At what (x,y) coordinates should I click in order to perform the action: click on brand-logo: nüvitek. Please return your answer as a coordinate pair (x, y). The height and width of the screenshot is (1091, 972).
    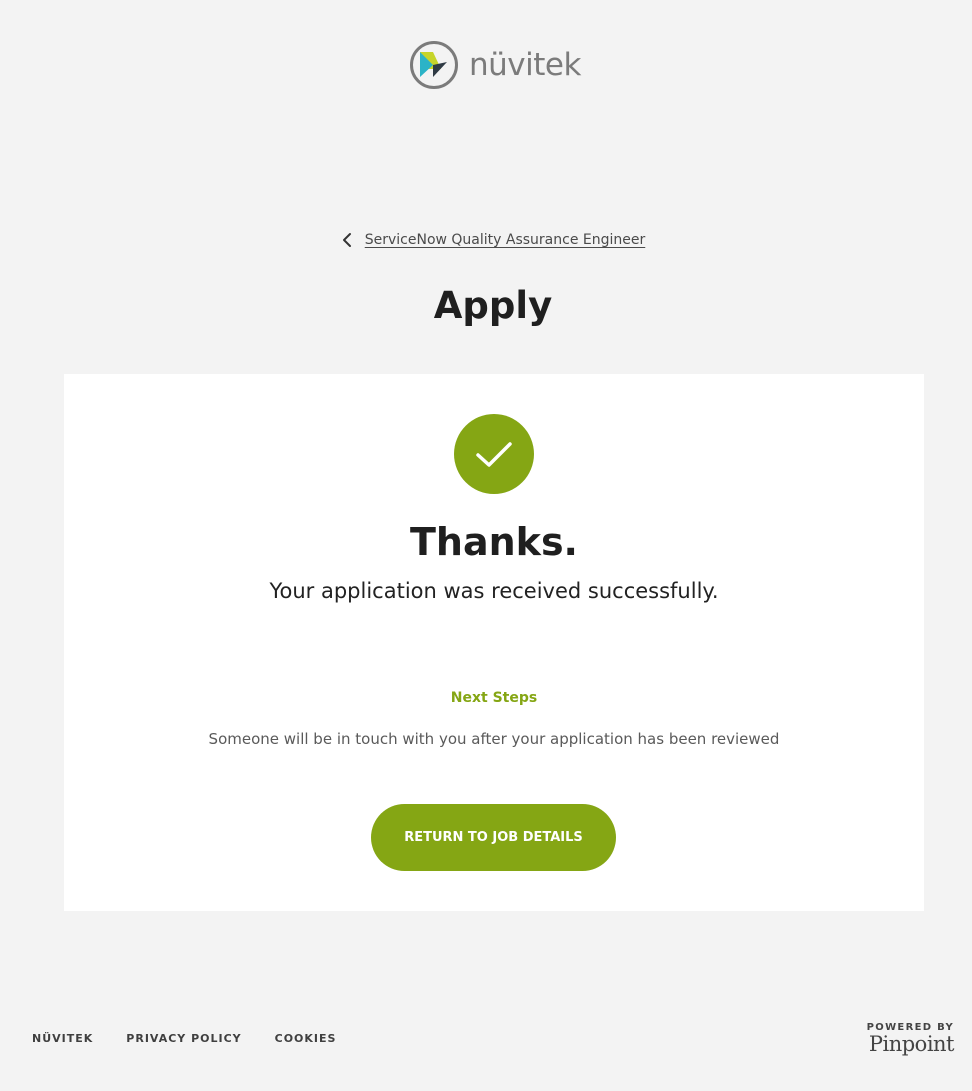
    Looking at the image, I should click on (495, 65).